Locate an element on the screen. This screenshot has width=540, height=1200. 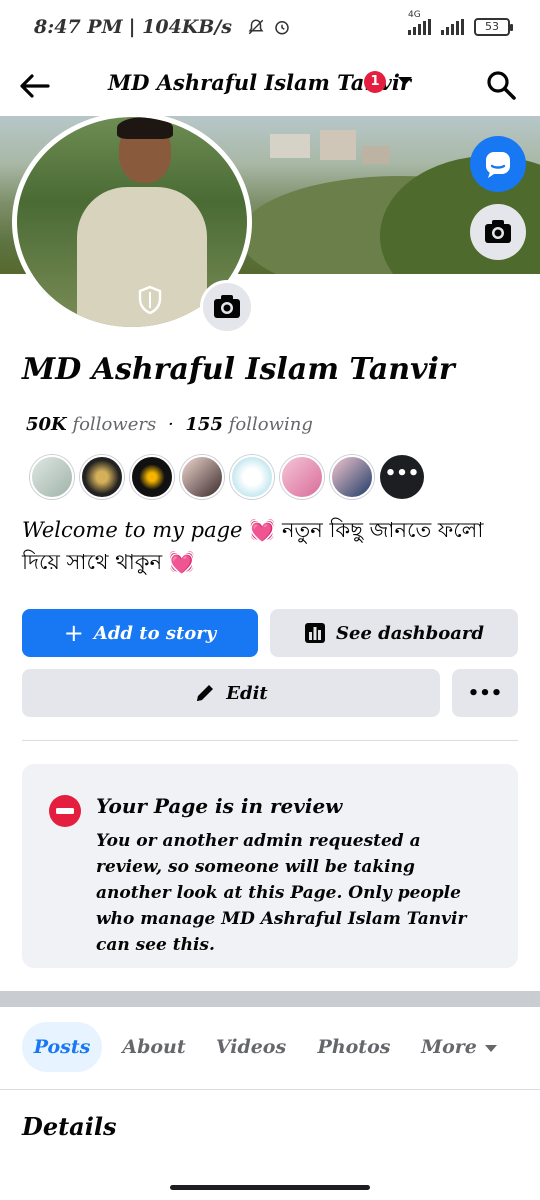
network-type: 4G is located at coordinates (414, 15).